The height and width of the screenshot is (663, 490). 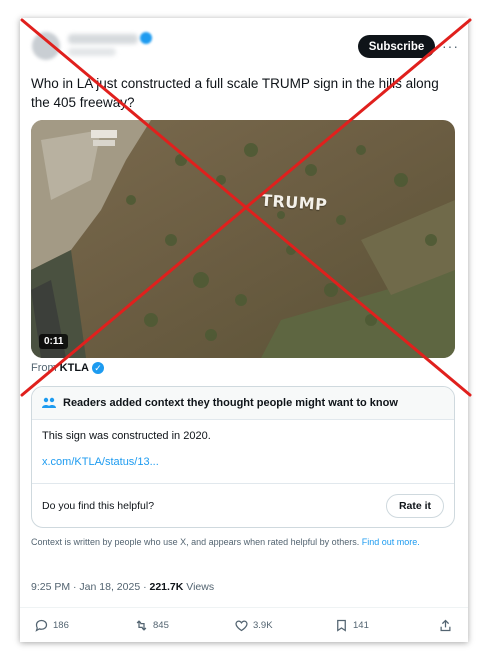 I want to click on community-note-body: This sign was constructed in 2020., so click(x=126, y=436).